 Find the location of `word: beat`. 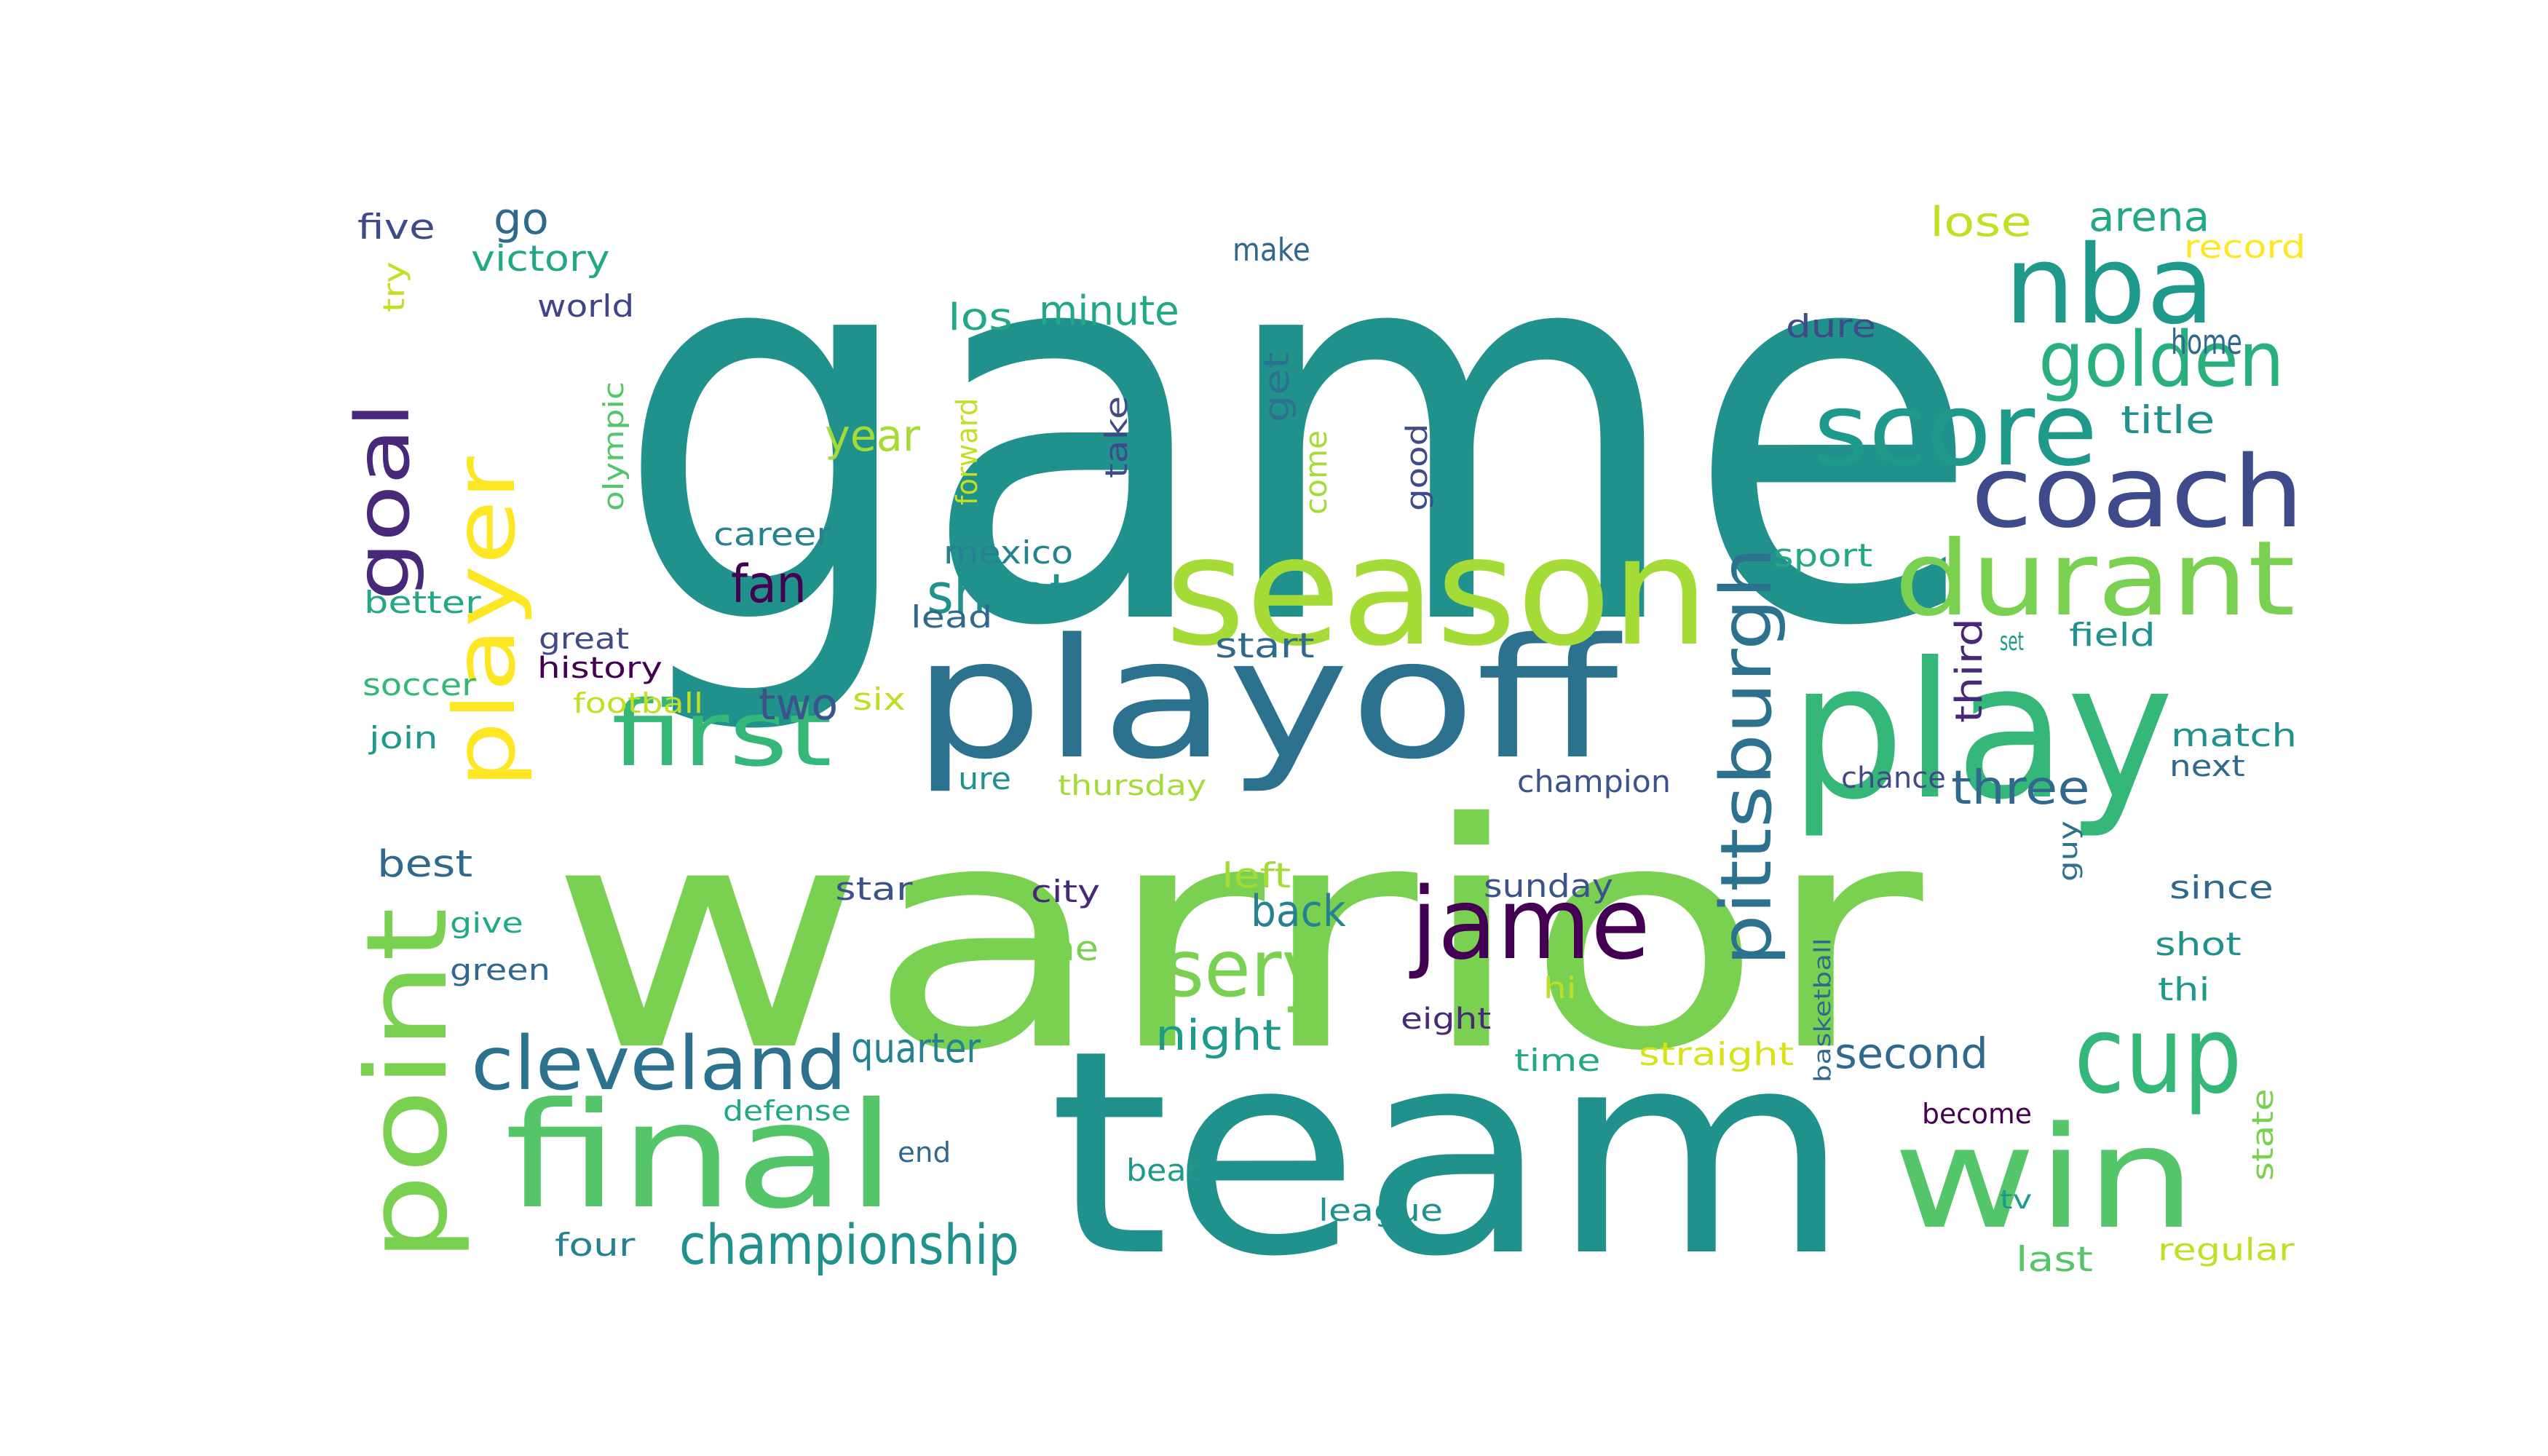

word: beat is located at coordinates (1162, 1170).